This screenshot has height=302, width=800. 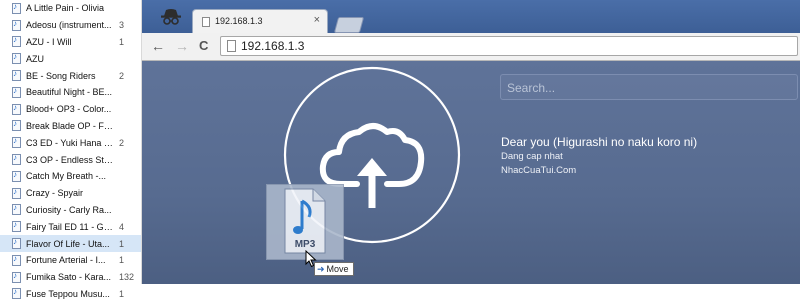 I want to click on song-title: Dear you (Higurashi no naku koro ni), so click(x=599, y=142).